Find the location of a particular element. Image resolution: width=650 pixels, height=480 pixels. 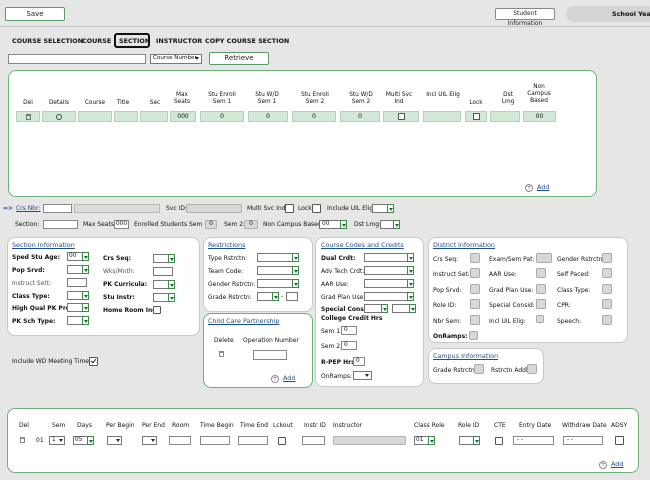

student-information-button: Student Information is located at coordinates (525, 17).